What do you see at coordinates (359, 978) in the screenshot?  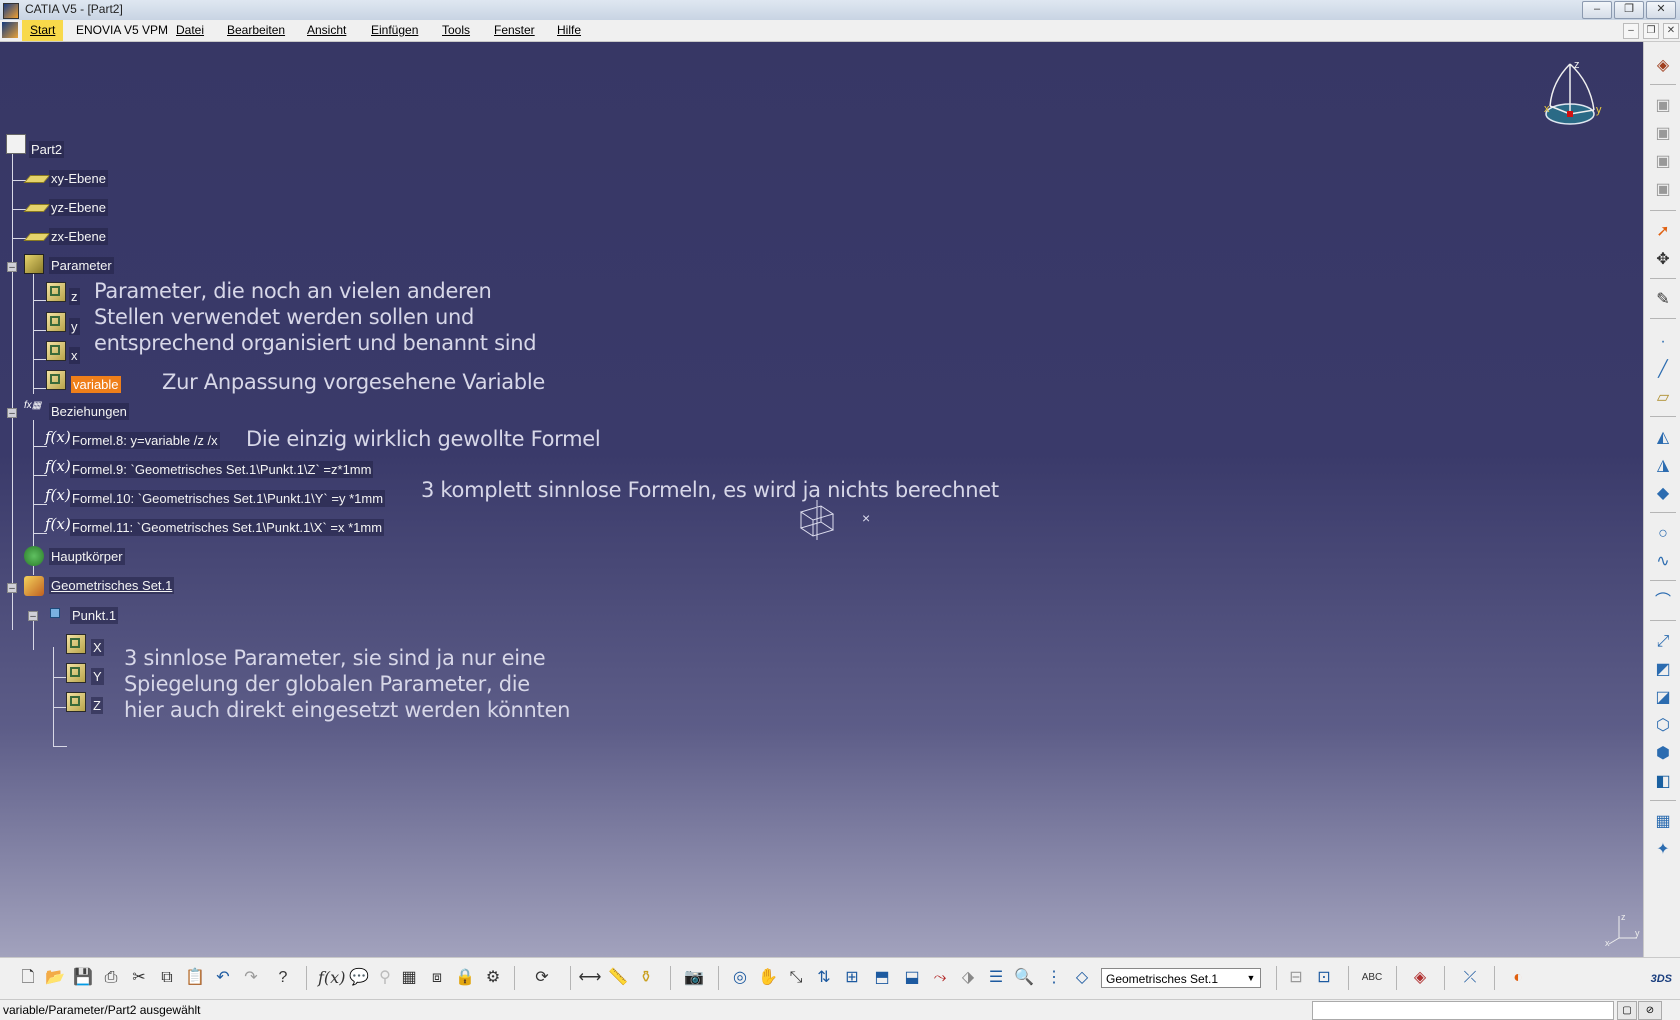 I see `comment-icon: 💬` at bounding box center [359, 978].